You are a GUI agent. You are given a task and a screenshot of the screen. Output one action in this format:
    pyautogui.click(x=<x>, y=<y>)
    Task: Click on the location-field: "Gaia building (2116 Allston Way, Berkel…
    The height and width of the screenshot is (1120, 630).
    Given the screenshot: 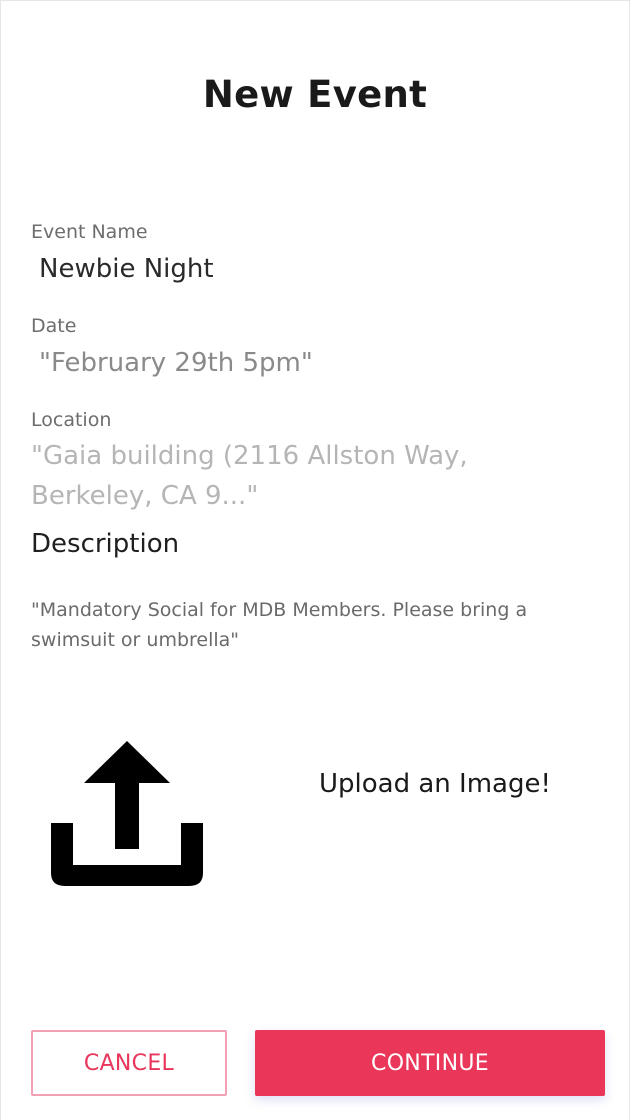 What is the action you would take?
    pyautogui.click(x=261, y=476)
    